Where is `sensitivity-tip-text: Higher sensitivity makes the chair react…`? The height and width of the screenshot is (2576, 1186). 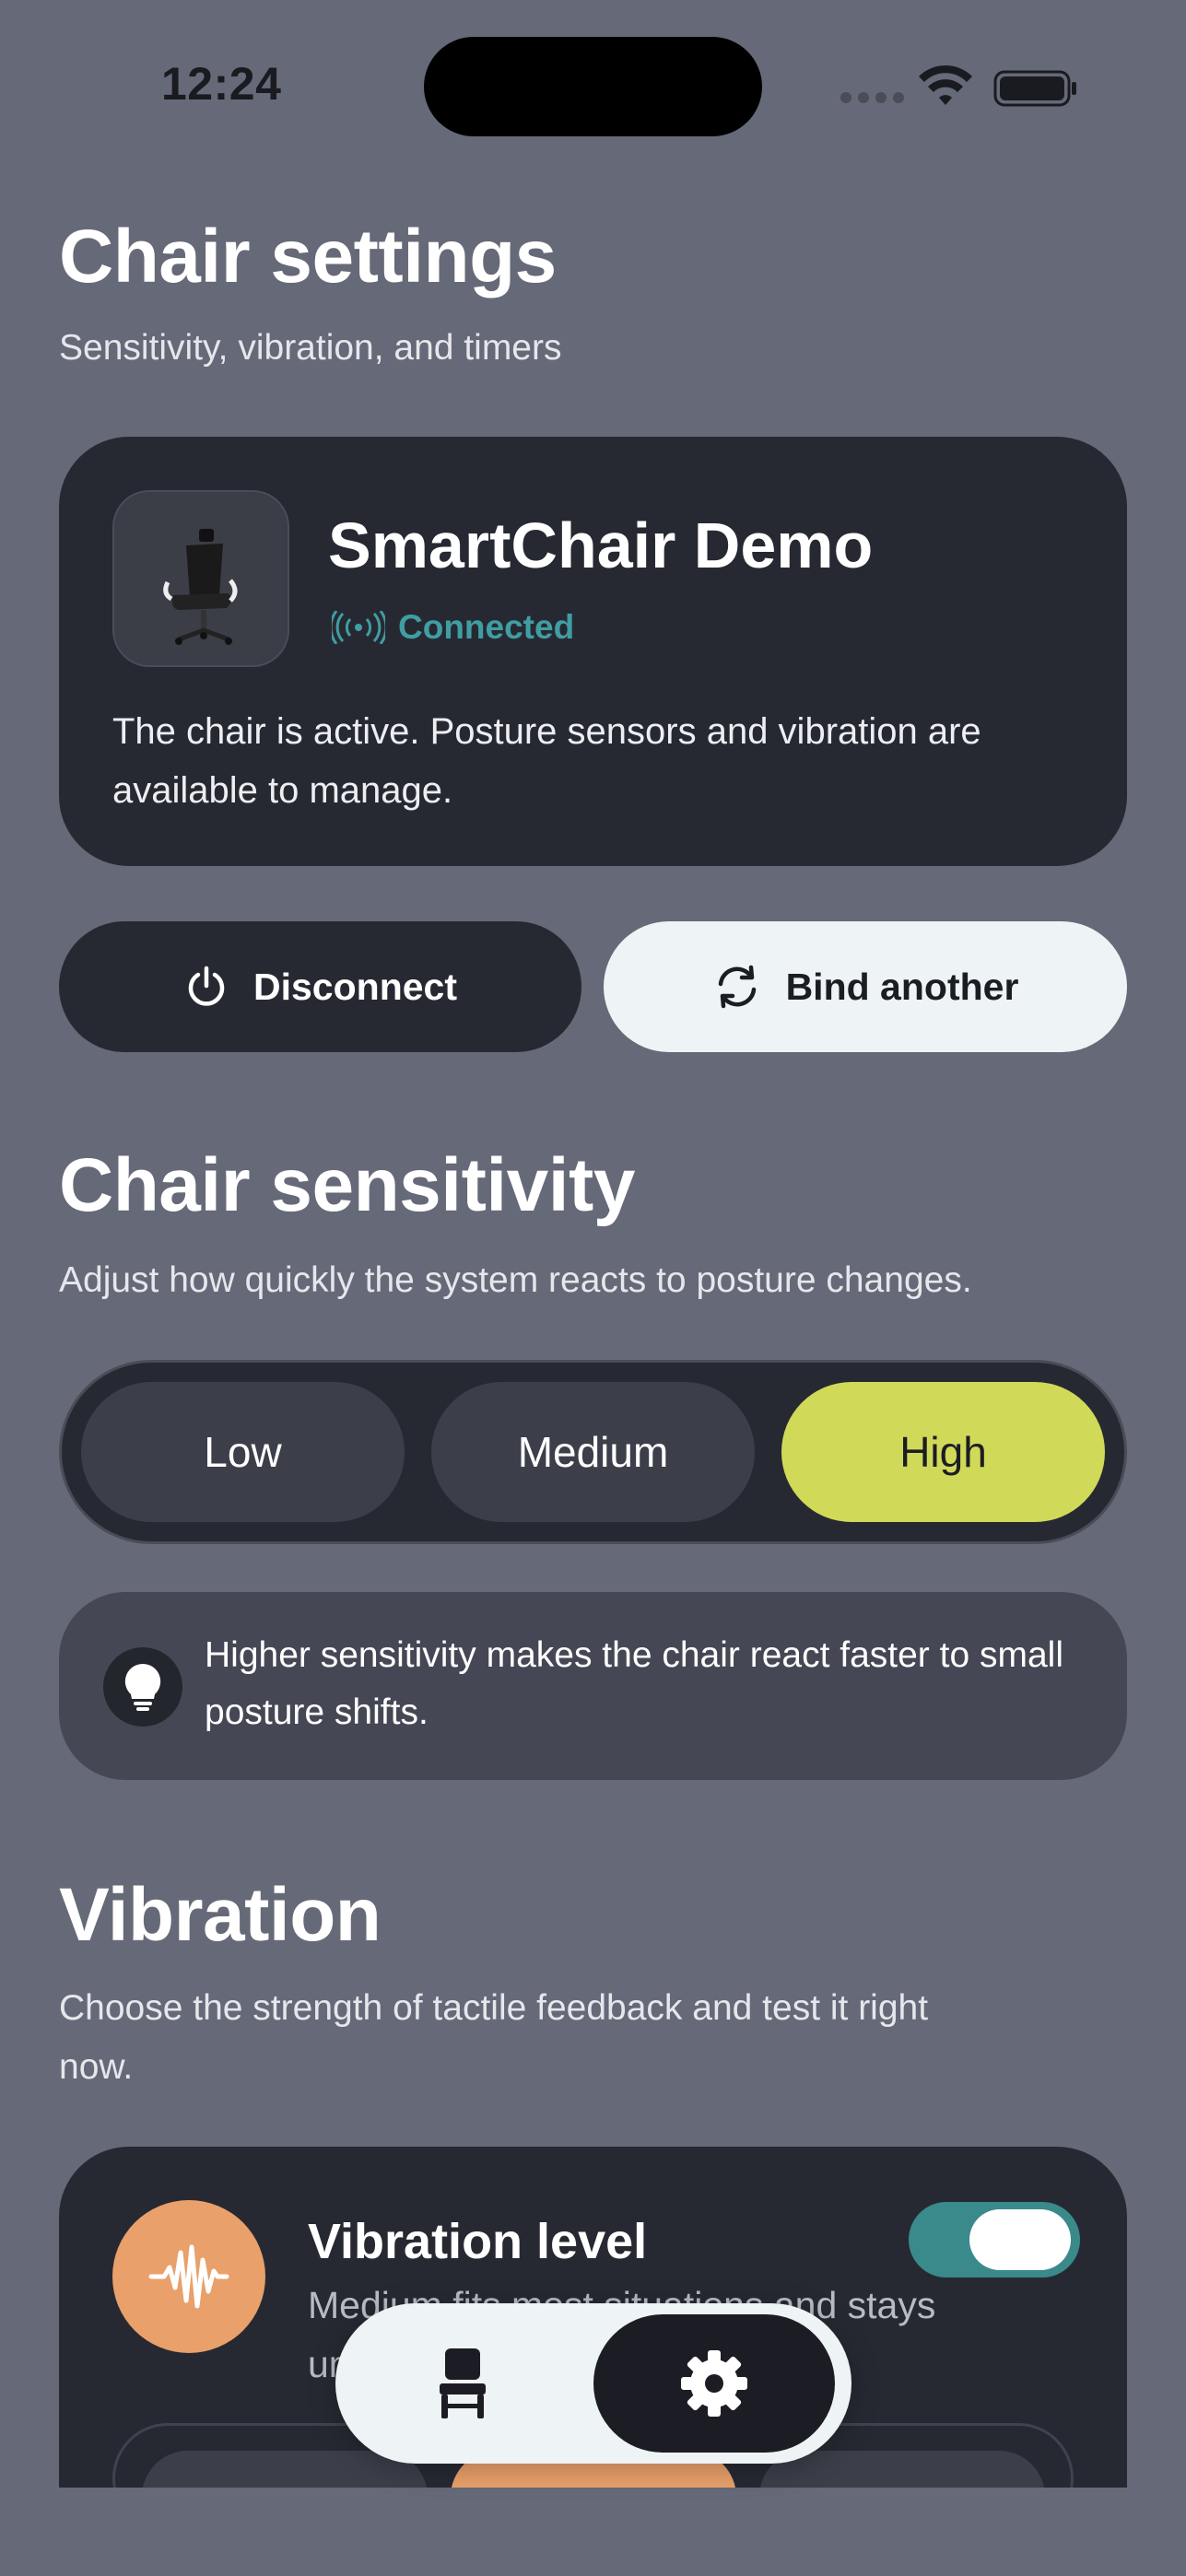
sensitivity-tip-text: Higher sensitivity makes the chair react… is located at coordinates (634, 1683).